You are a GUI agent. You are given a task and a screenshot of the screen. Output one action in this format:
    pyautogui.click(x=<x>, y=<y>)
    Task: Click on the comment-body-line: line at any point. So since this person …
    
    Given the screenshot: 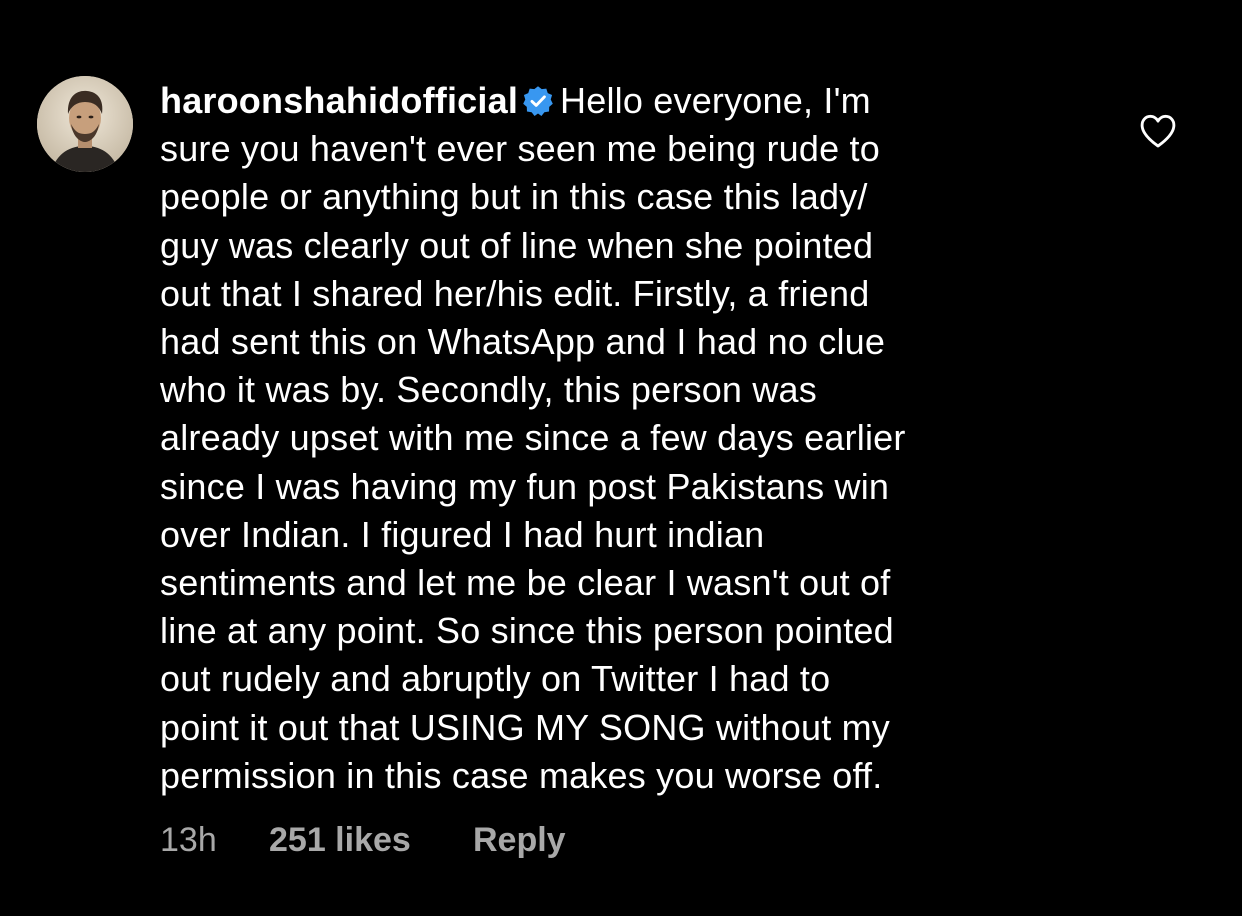 What is the action you would take?
    pyautogui.click(x=527, y=631)
    